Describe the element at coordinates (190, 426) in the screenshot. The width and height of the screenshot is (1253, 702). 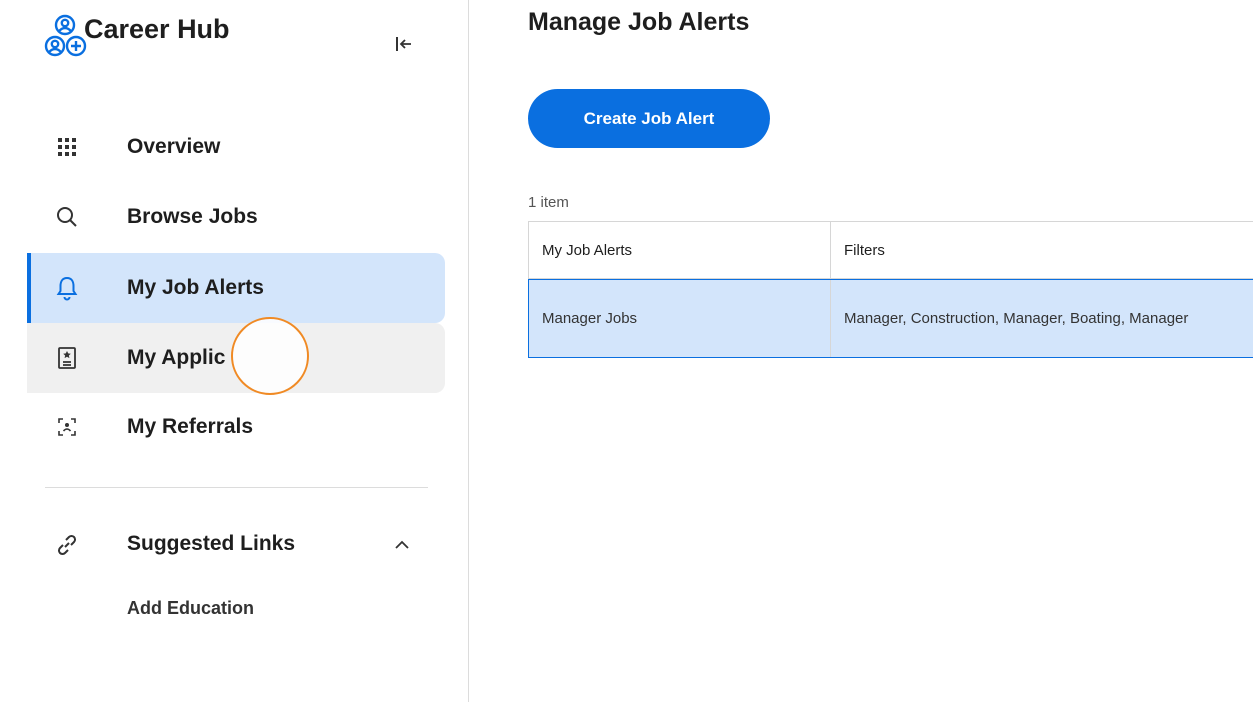
I see `nav-label-my-referrals: My Referrals` at that location.